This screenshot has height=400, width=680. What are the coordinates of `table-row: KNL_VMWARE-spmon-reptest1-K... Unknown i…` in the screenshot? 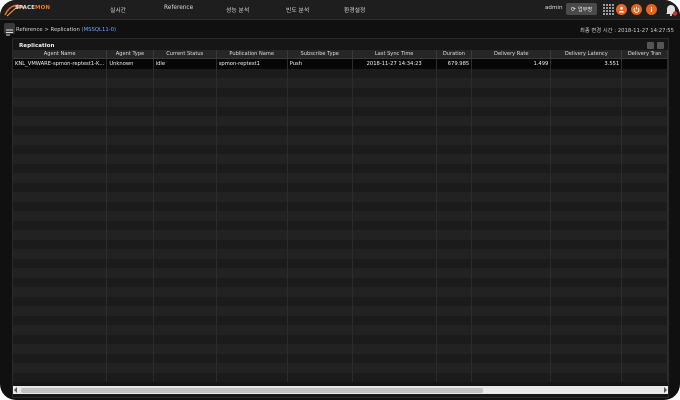 It's located at (340, 63).